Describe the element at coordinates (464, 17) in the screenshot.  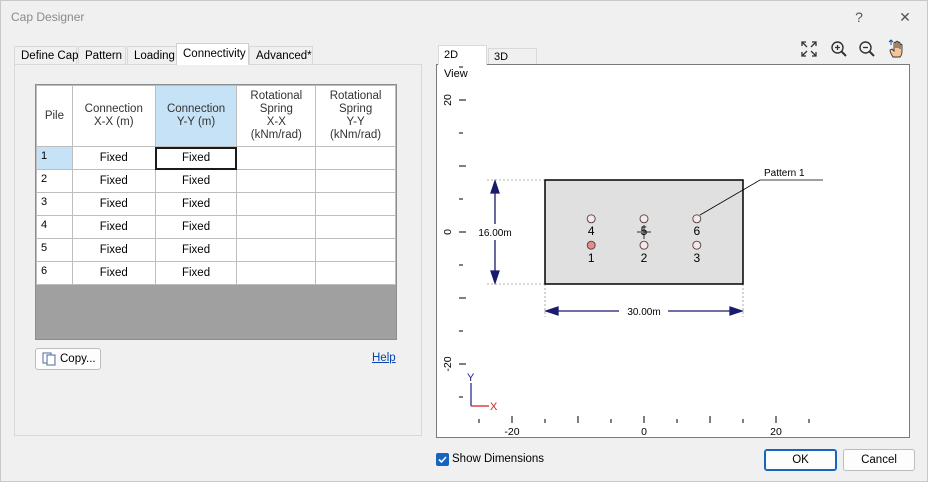
I see `title-bar: Cap Designer ? ✕` at that location.